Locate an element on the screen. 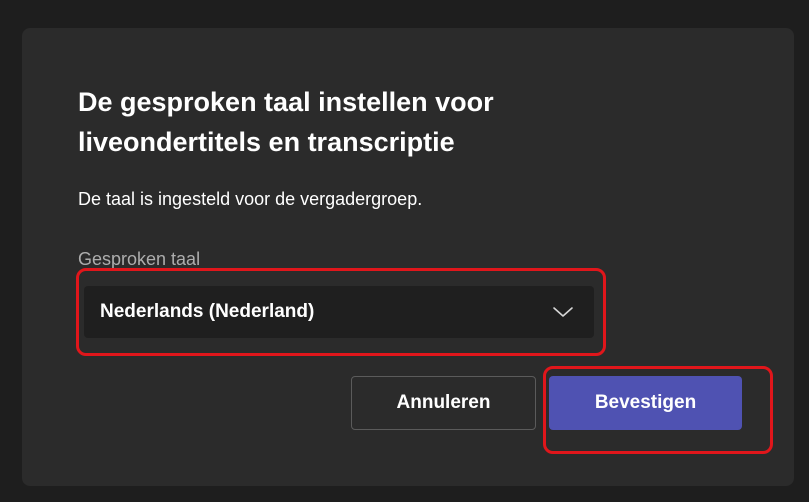 The image size is (809, 502). confirm-button: Bevestigen is located at coordinates (645, 403).